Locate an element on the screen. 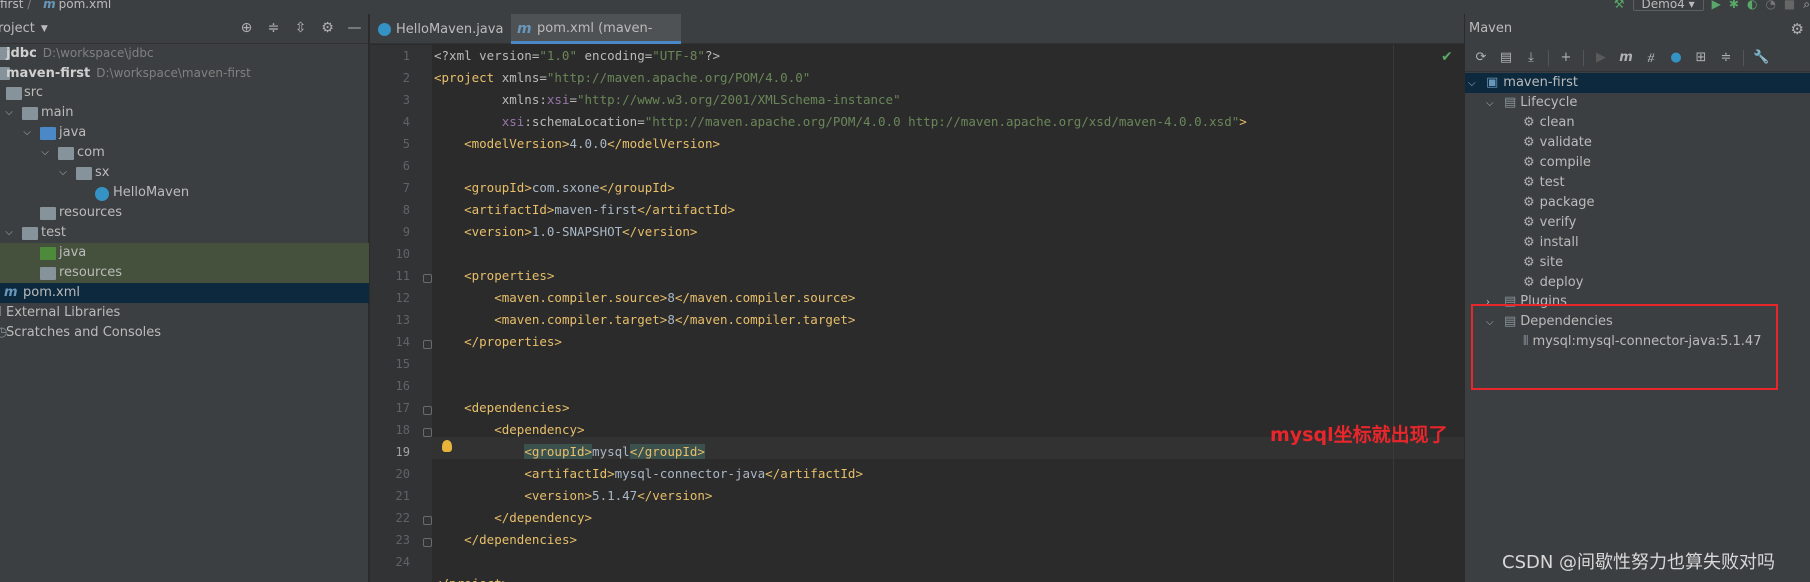 Image resolution: width=1810 pixels, height=582 pixels. tree-item-src: src is located at coordinates (184, 93).